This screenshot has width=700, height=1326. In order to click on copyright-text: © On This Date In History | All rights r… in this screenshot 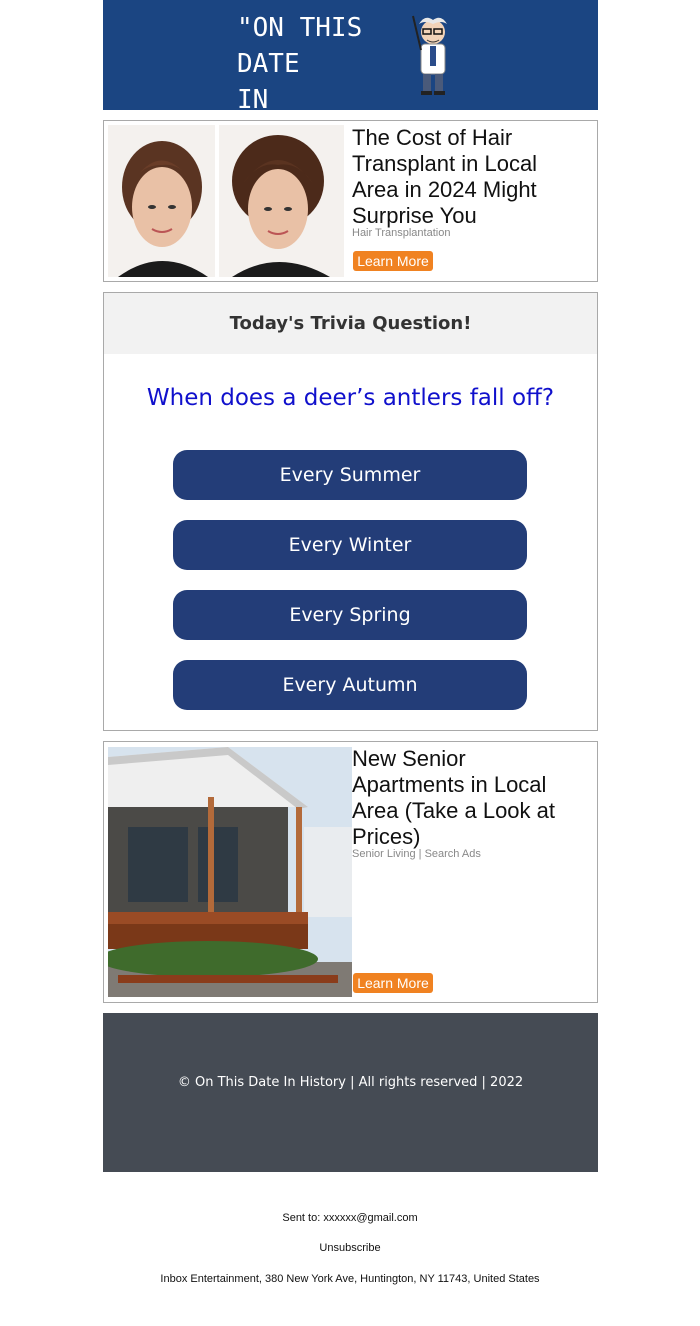, I will do `click(350, 1082)`.